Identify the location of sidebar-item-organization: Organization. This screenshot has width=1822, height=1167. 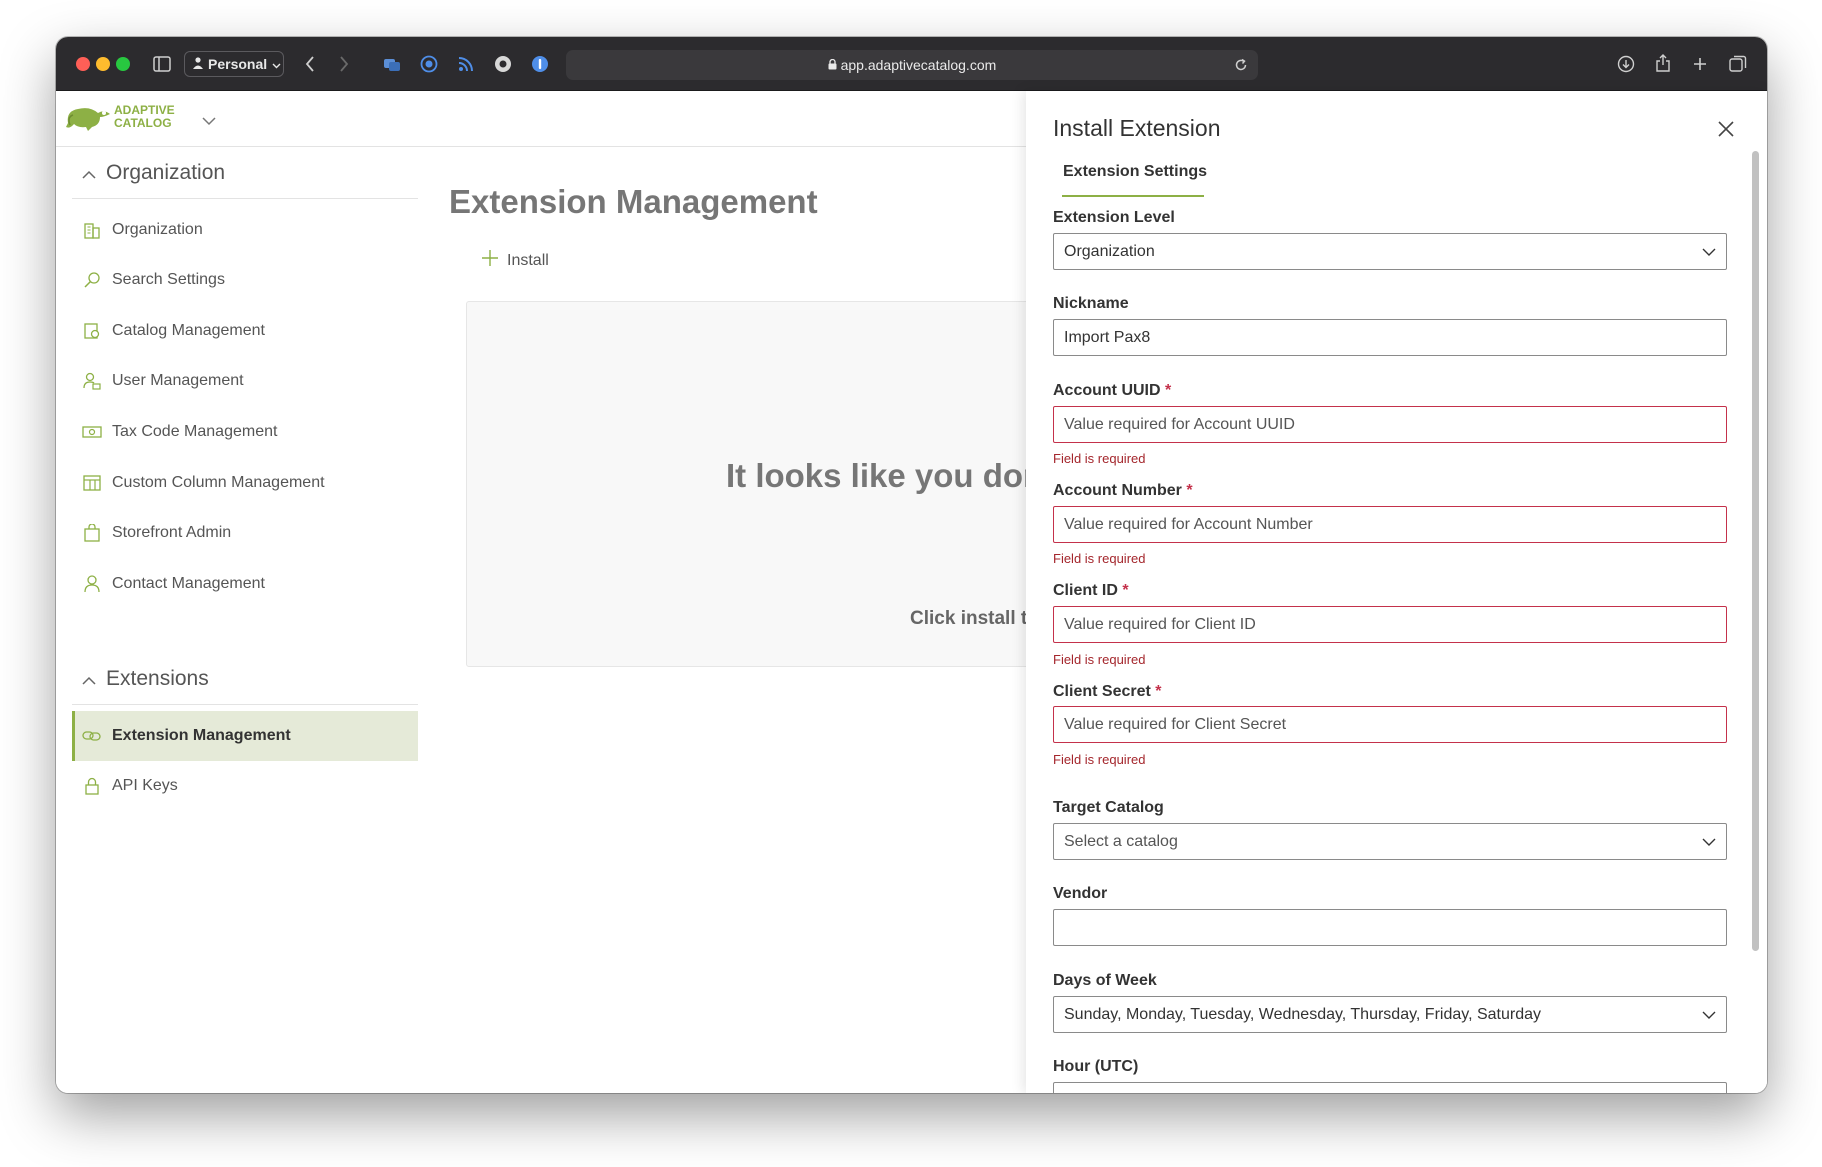
(245, 230).